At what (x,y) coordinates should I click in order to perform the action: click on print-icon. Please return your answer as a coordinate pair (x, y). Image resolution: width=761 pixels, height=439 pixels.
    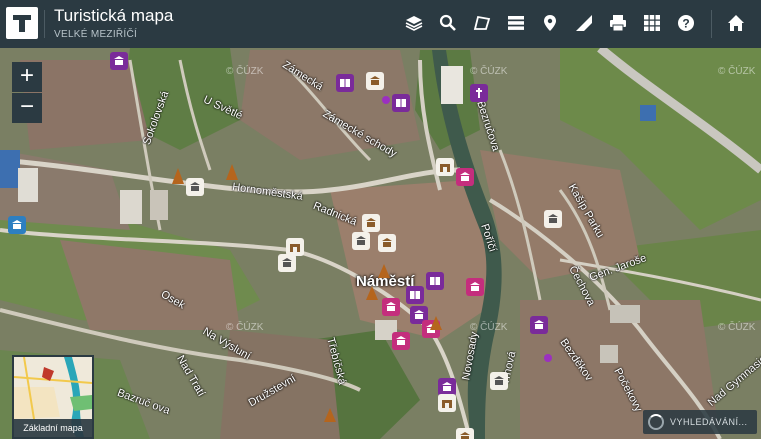
    Looking at the image, I should click on (618, 23).